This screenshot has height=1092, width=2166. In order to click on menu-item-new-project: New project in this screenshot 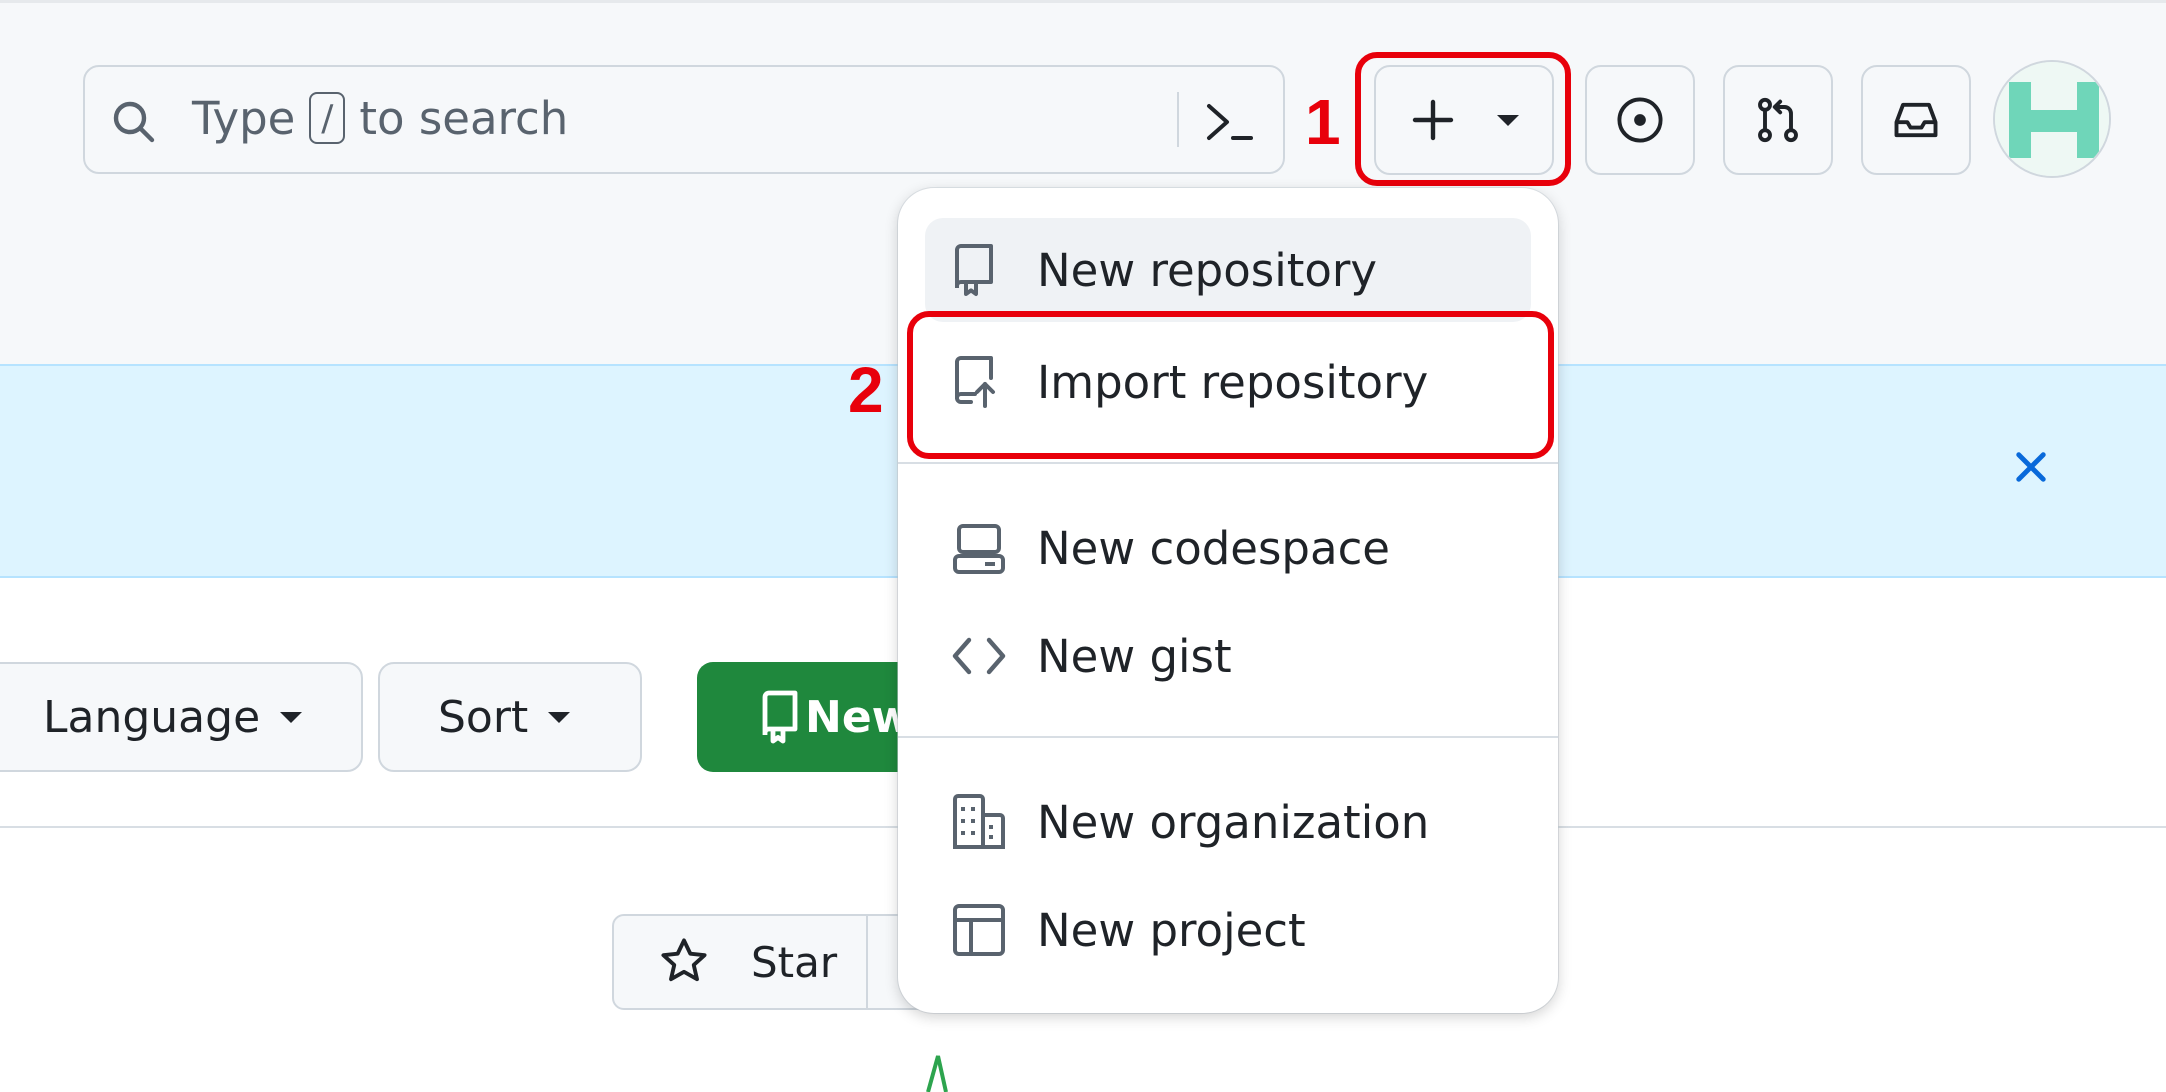, I will do `click(1228, 930)`.